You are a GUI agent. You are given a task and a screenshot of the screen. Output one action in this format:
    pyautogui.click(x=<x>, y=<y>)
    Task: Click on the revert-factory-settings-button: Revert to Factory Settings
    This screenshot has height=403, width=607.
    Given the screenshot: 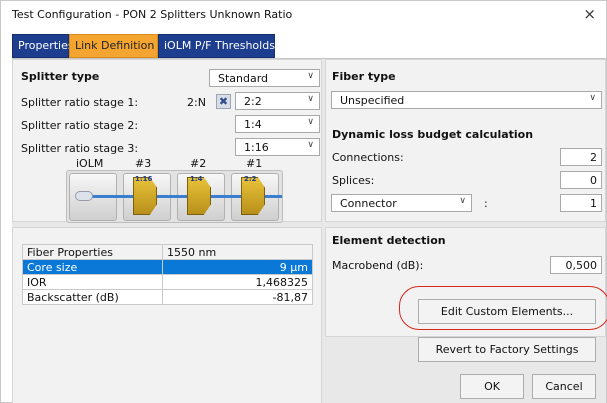 What is the action you would take?
    pyautogui.click(x=507, y=349)
    